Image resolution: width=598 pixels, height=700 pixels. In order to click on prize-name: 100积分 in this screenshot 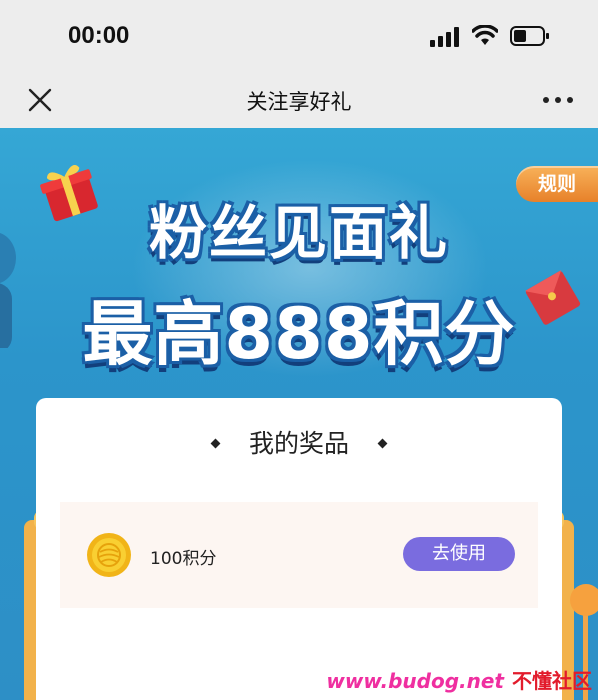, I will do `click(183, 559)`.